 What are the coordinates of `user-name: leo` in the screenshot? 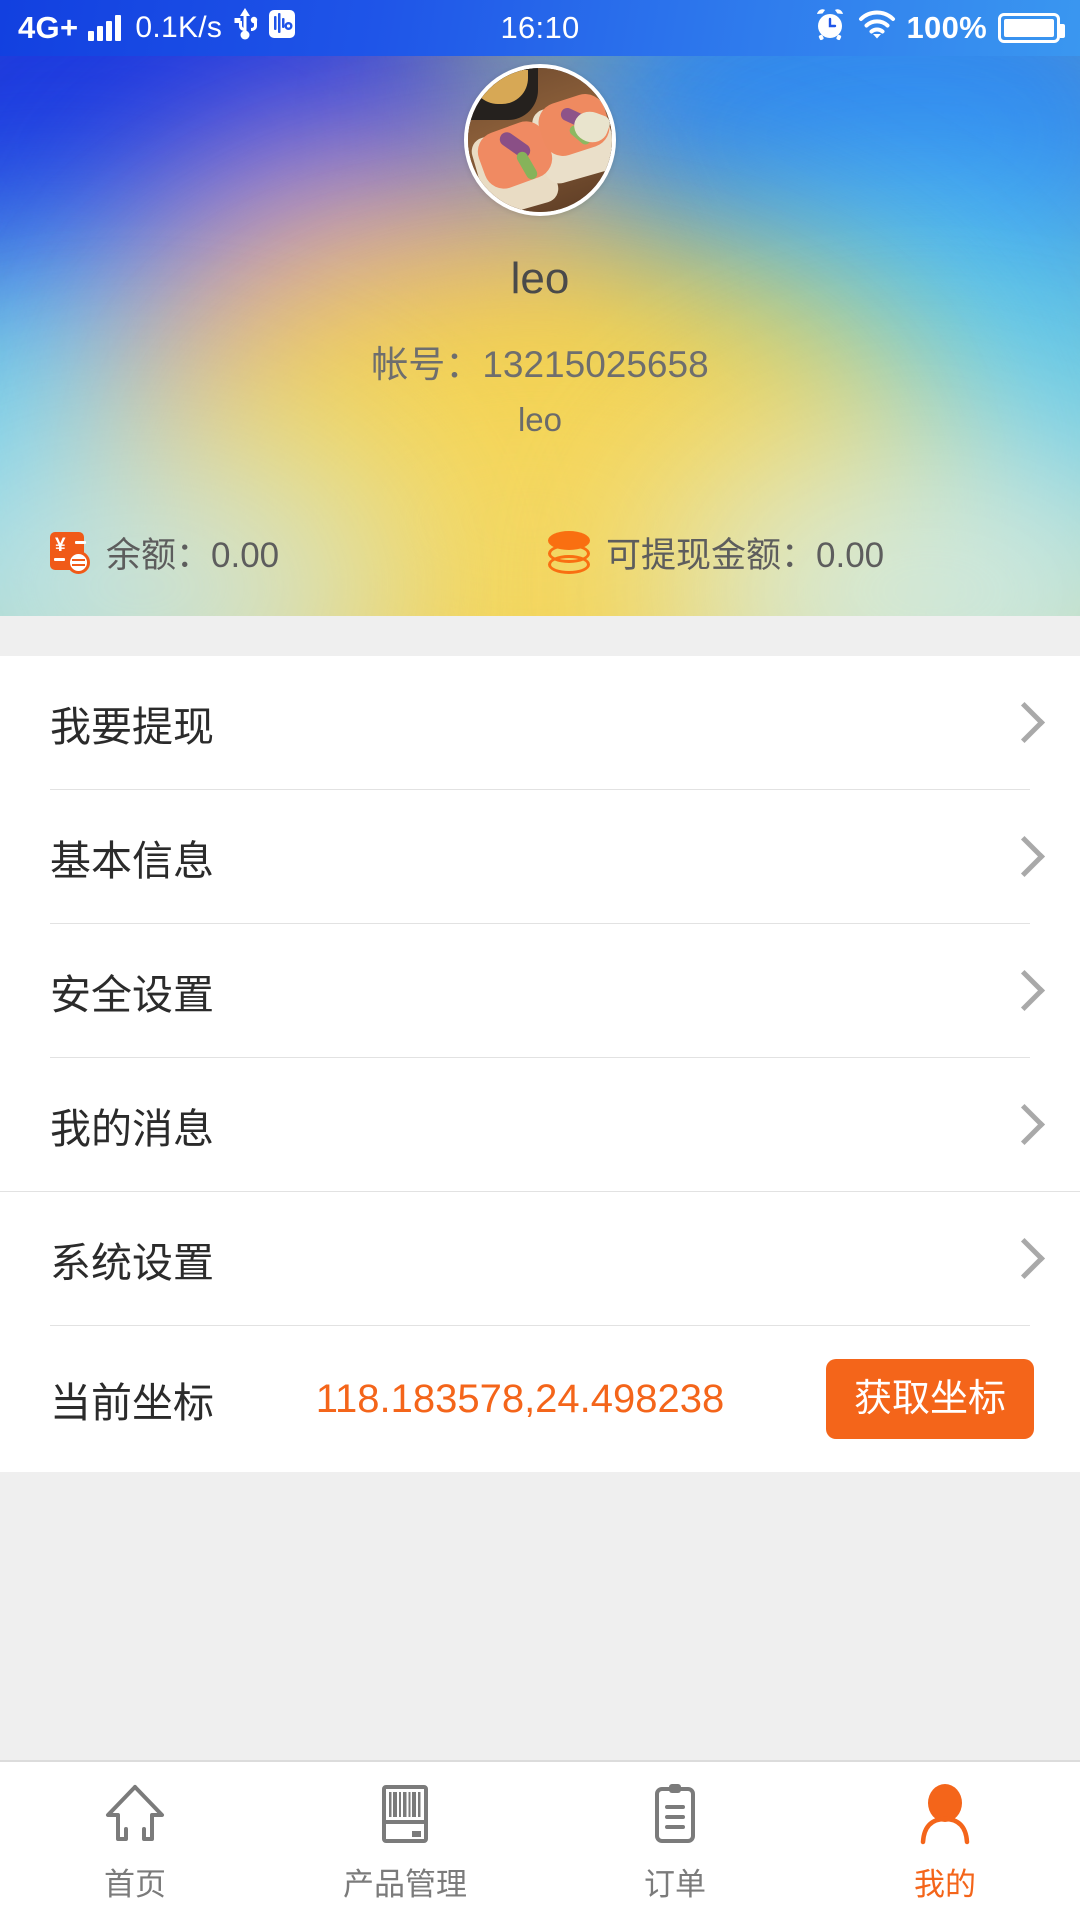 It's located at (540, 278).